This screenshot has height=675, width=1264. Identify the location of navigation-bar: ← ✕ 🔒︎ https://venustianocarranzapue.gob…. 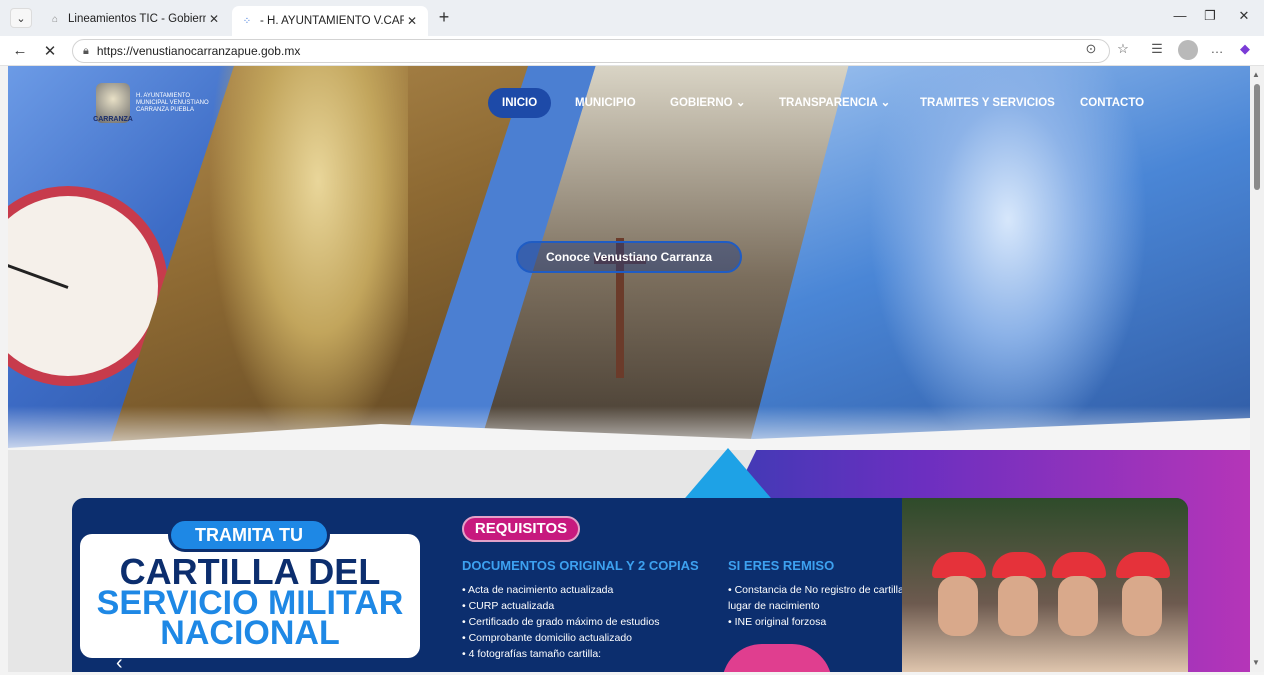
(632, 51).